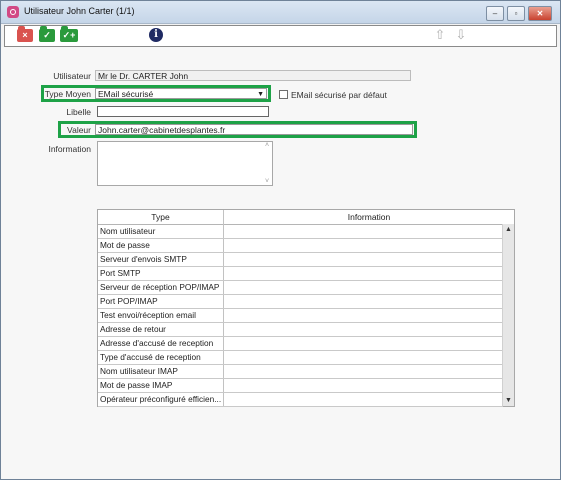  Describe the element at coordinates (516, 13) in the screenshot. I see `maximize-button: ▫` at that location.